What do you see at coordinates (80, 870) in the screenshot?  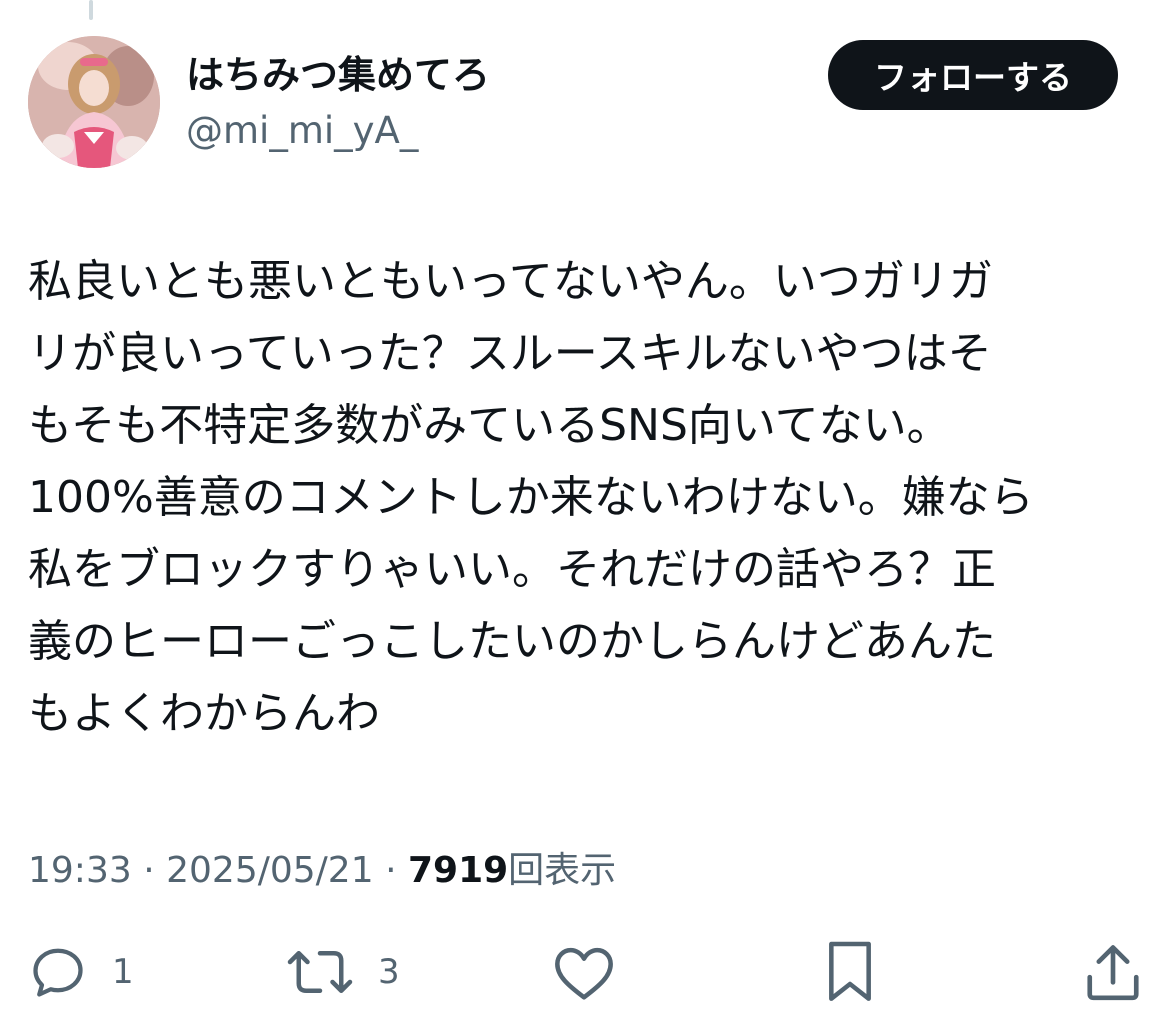 I see `tweet-time: 19:33` at bounding box center [80, 870].